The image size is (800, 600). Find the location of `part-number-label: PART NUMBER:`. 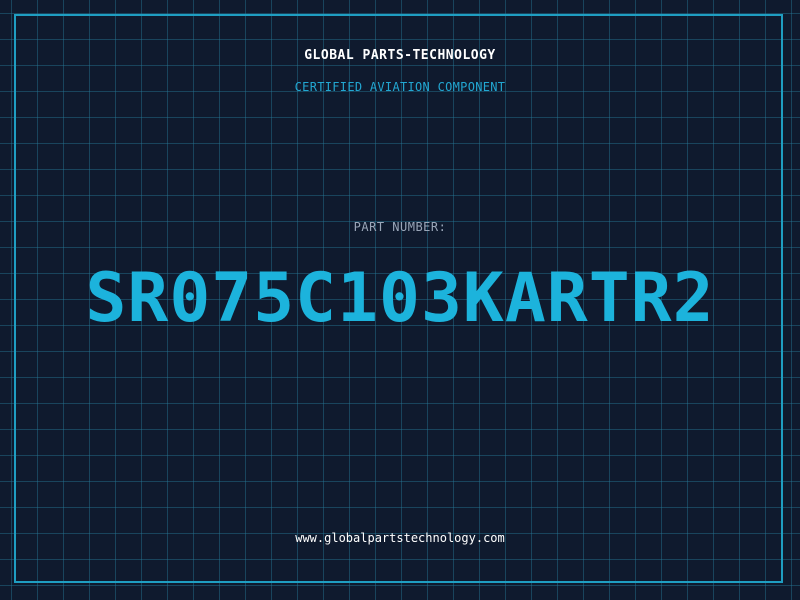

part-number-label: PART NUMBER: is located at coordinates (400, 227).